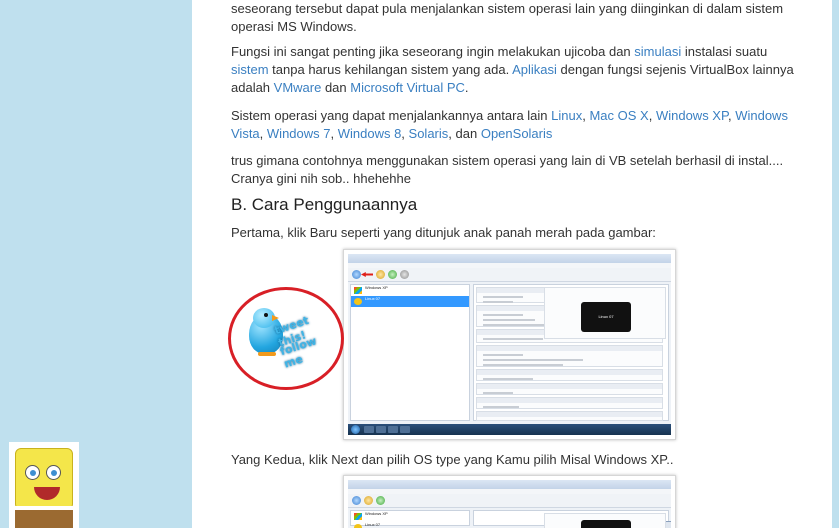  I want to click on virtualbox-screenshot-2: Windows XP Linux 07, so click(509, 501).